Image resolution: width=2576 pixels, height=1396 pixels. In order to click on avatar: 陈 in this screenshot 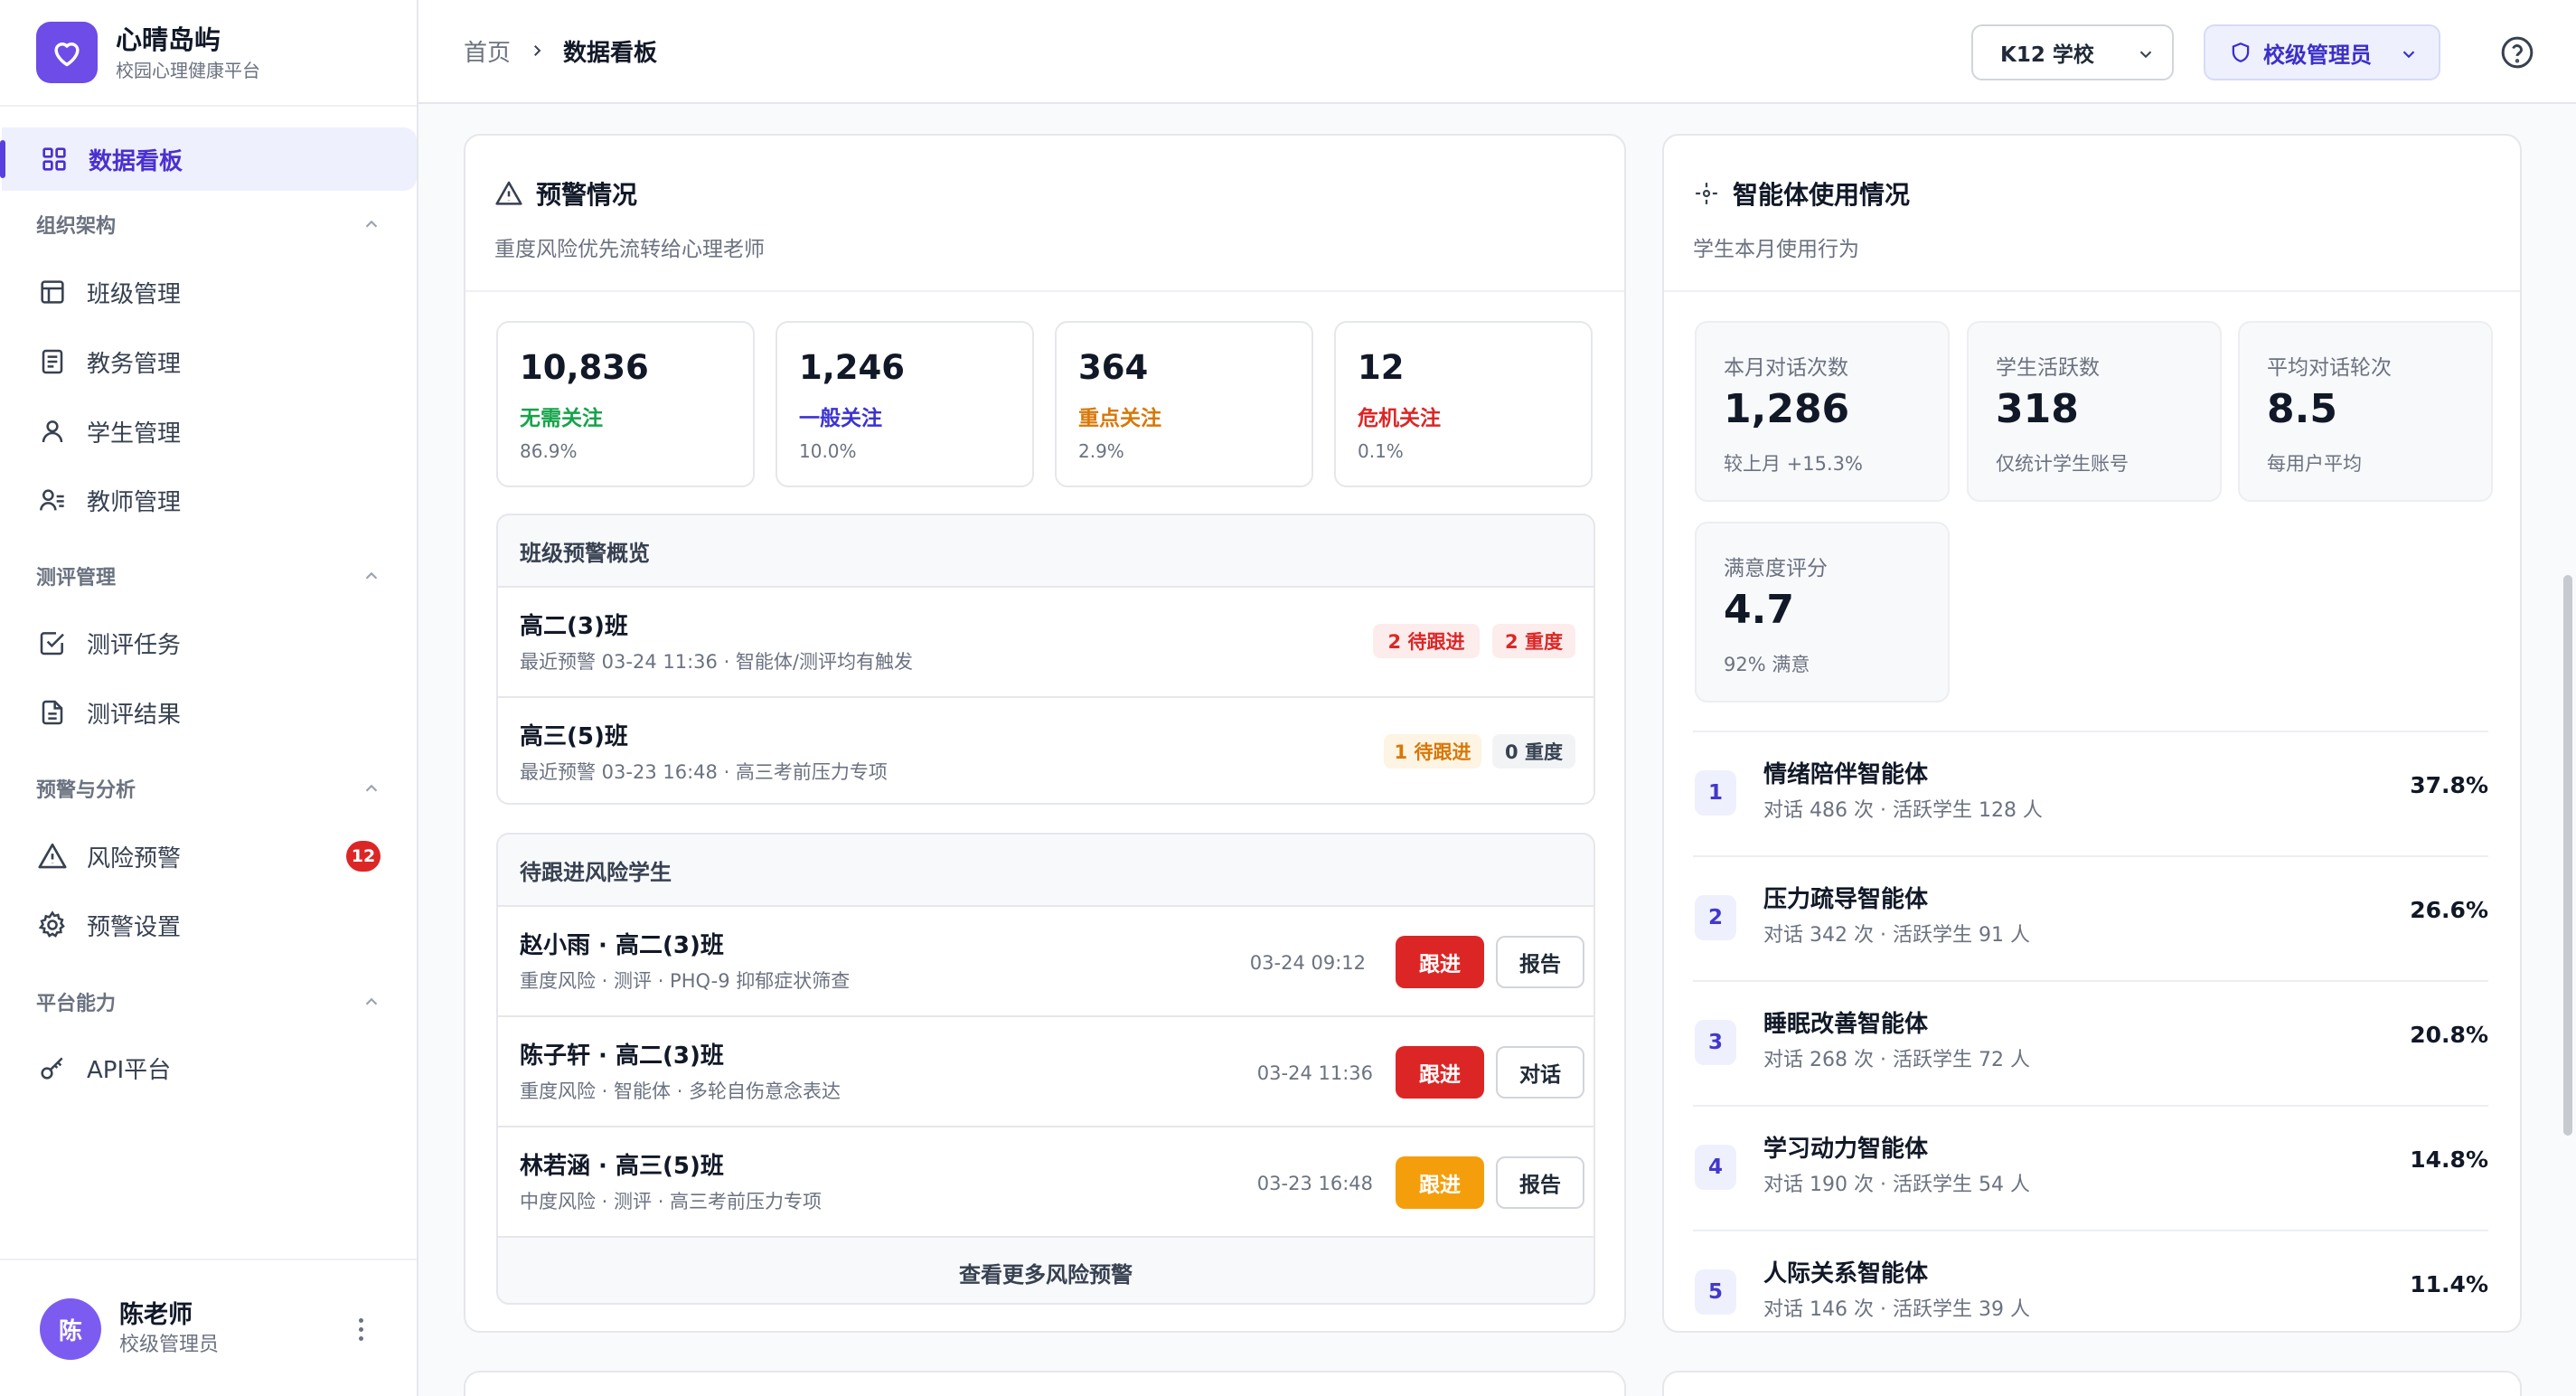, I will do `click(71, 1329)`.